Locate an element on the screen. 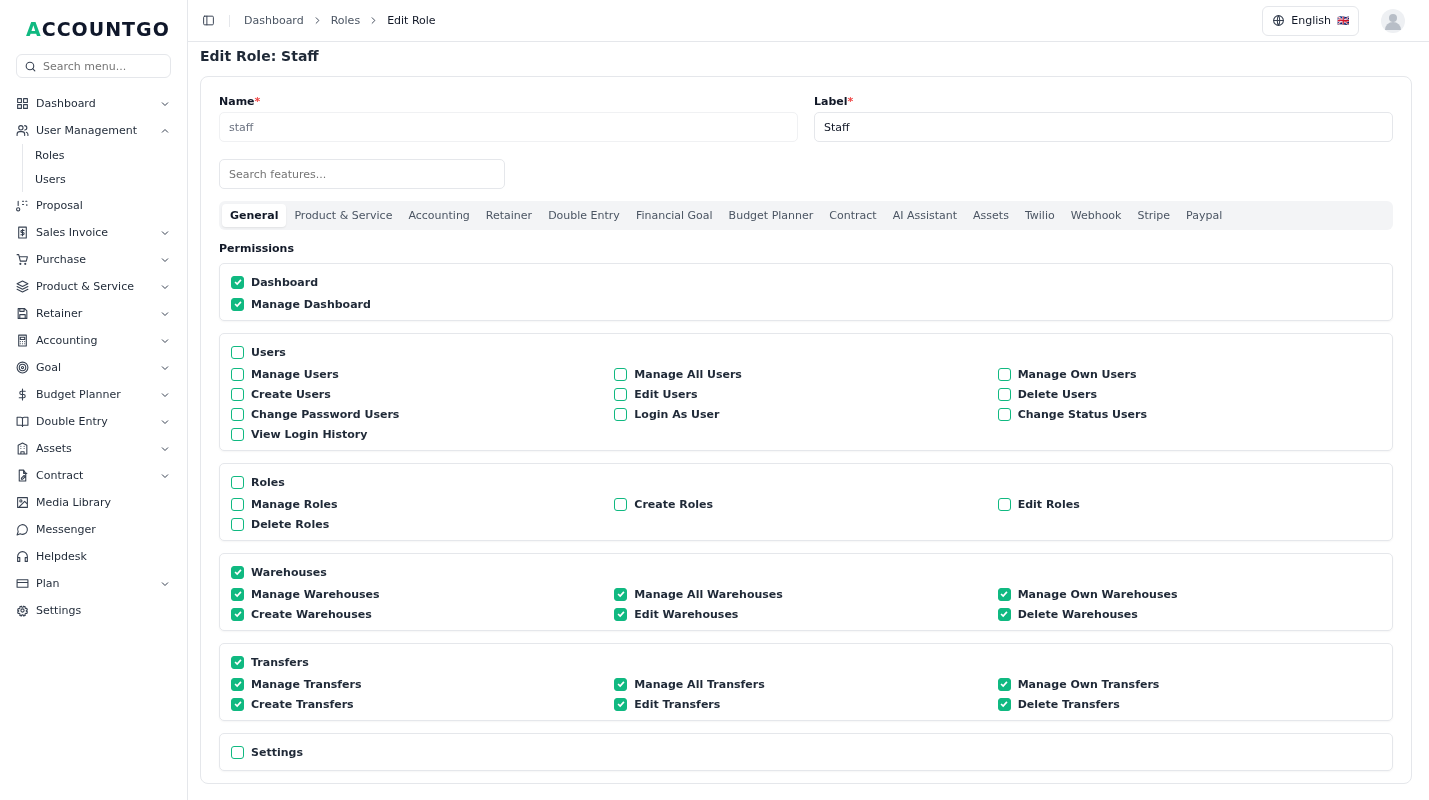 This screenshot has width=1429, height=800. sidebar-item: Assets is located at coordinates (93, 448).